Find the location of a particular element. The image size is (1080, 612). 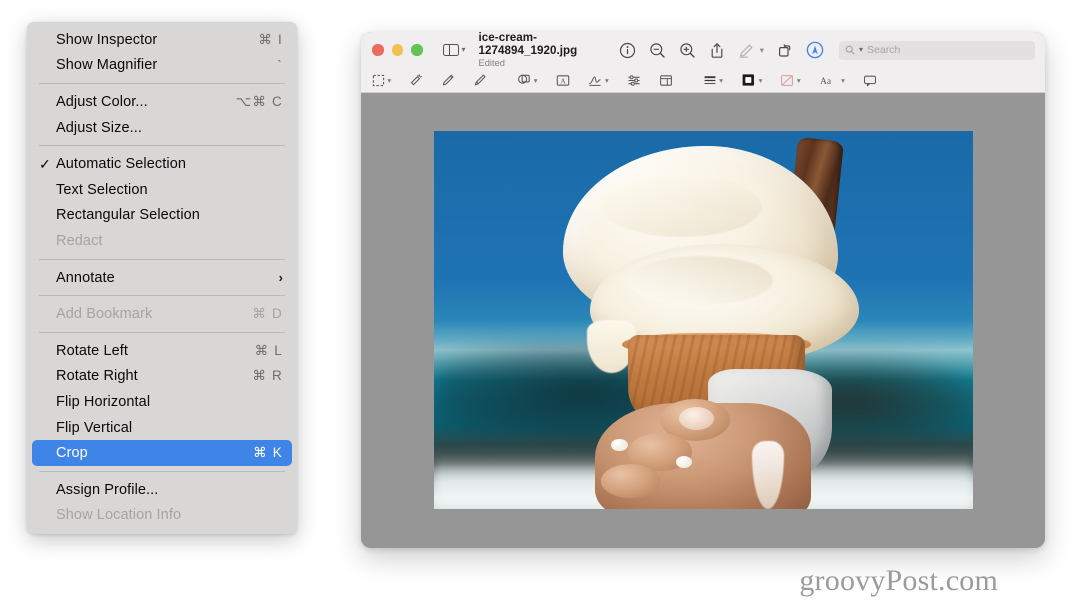

menu-item-flip-horizontal: Flip Horizontal is located at coordinates (162, 402).